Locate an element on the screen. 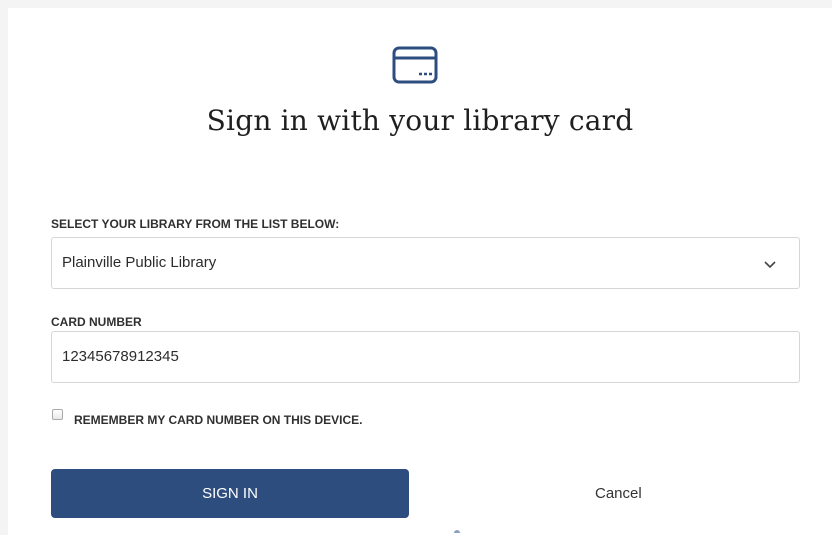 Image resolution: width=832 pixels, height=535 pixels. chevron-down-icon is located at coordinates (770, 264).